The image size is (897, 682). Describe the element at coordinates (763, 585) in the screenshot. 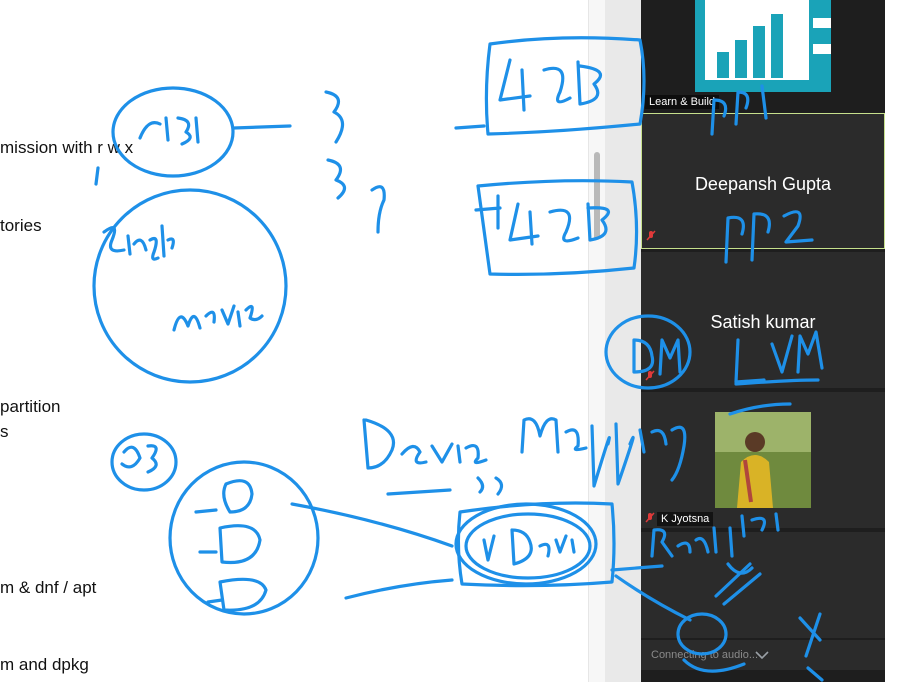

I see `participant-tile-empty` at that location.